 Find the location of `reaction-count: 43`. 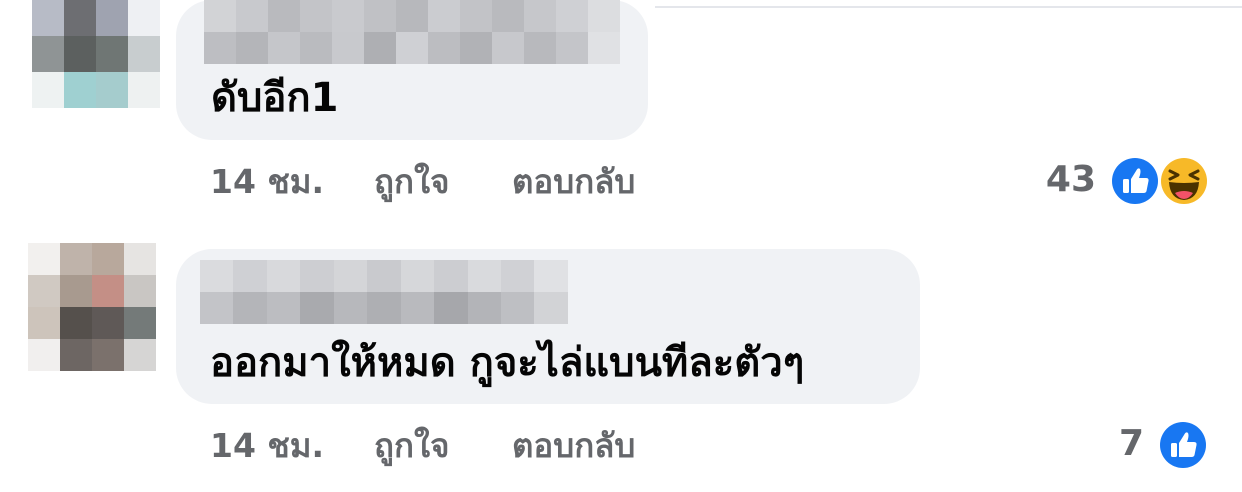

reaction-count: 43 is located at coordinates (1053, 180).